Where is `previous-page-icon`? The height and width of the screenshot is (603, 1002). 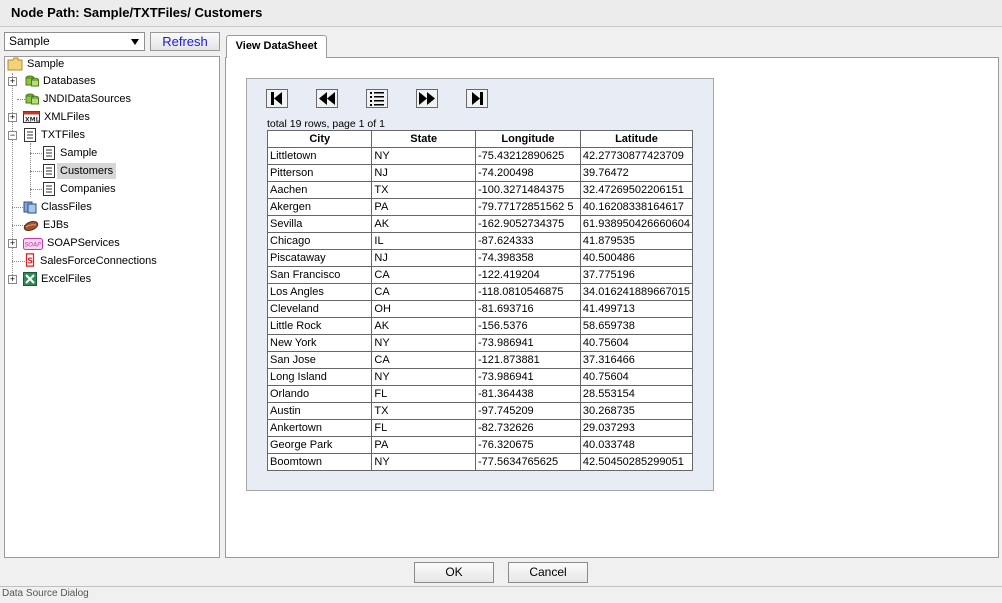 previous-page-icon is located at coordinates (327, 98).